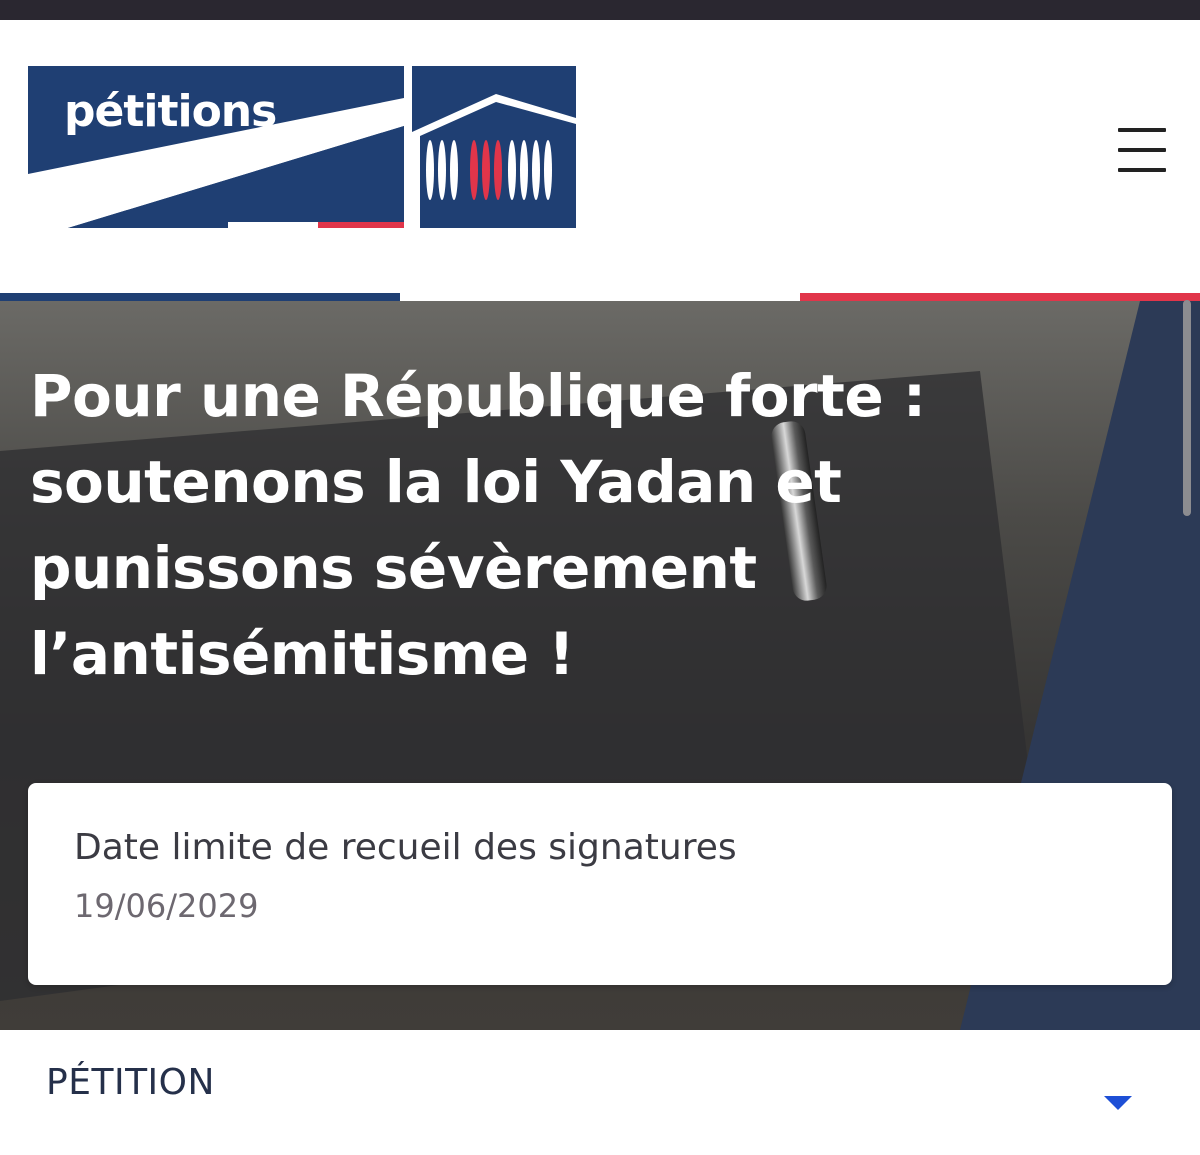 This screenshot has height=1155, width=1200. Describe the element at coordinates (1187, 408) in the screenshot. I see `scrollbar` at that location.